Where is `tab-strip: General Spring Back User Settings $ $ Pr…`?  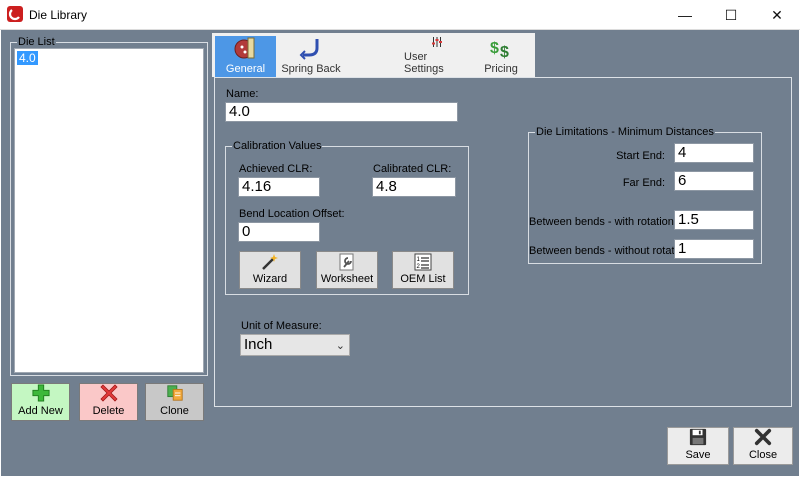 tab-strip: General Spring Back User Settings $ $ Pr… is located at coordinates (373, 55).